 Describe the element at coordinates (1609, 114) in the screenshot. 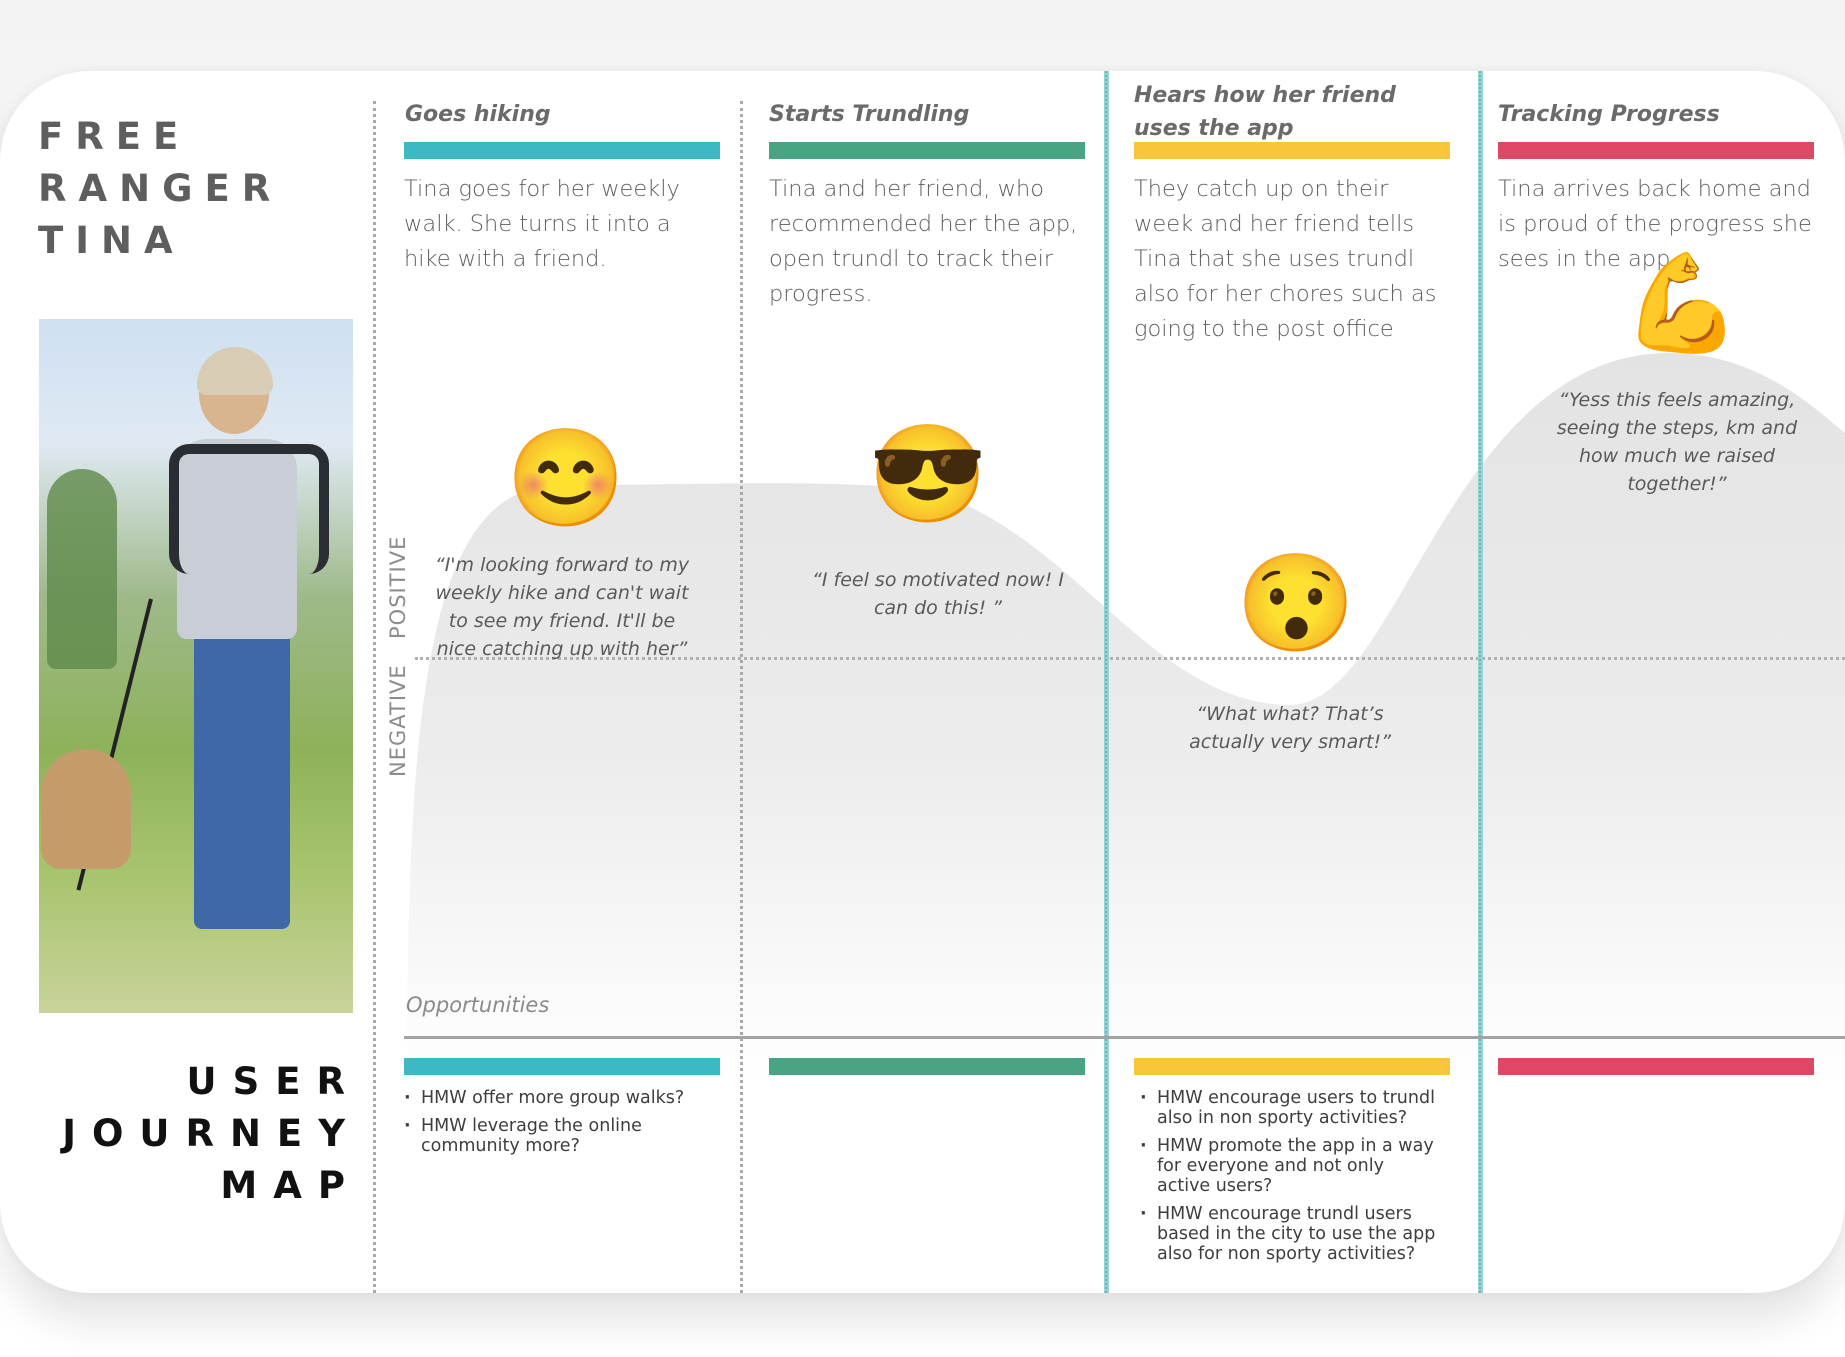

I see `stage-title: Tracking Progress` at that location.